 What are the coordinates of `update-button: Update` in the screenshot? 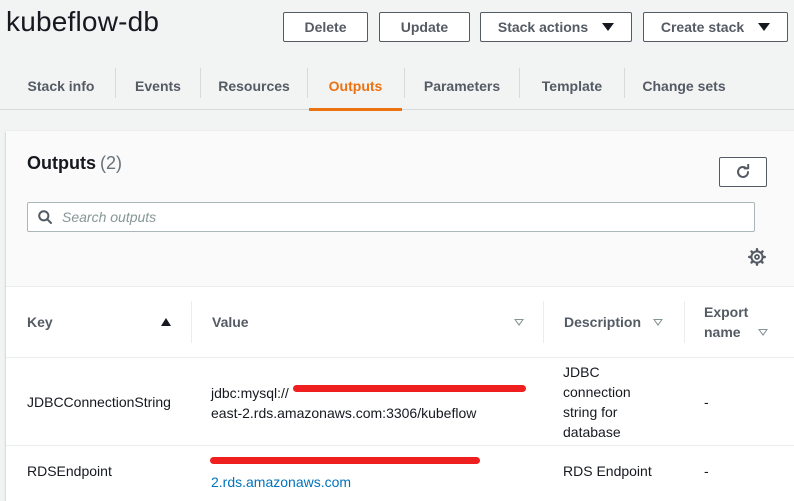 It's located at (424, 27).